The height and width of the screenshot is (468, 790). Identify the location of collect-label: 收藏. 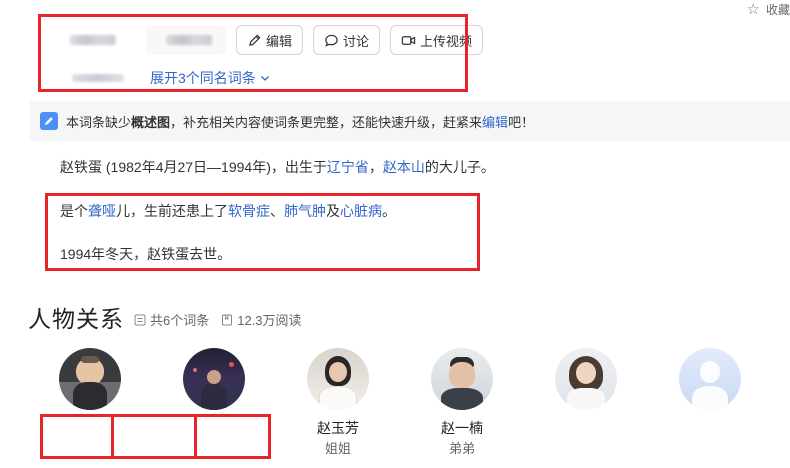
(777, 9).